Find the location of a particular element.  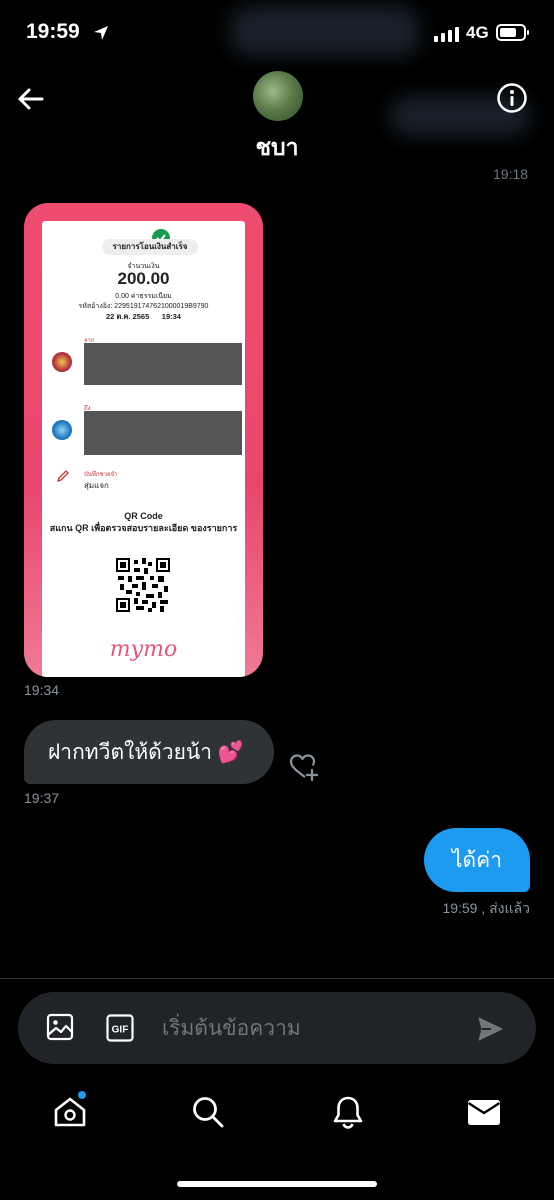

transfer-time: 19:34 is located at coordinates (171, 316).